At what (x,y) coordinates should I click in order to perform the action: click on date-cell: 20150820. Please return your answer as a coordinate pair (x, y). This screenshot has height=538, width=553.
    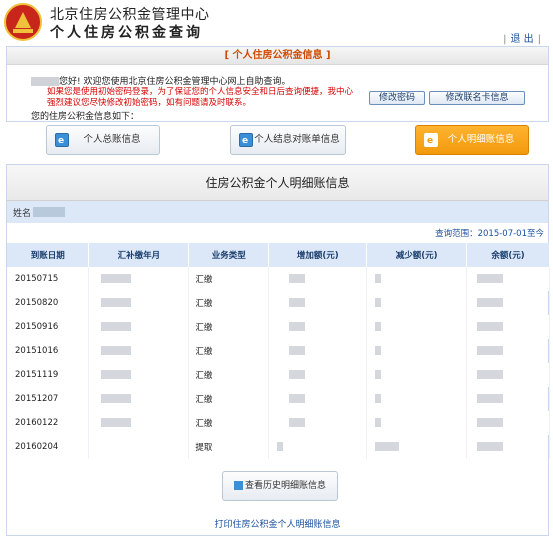
    Looking at the image, I should click on (48, 303).